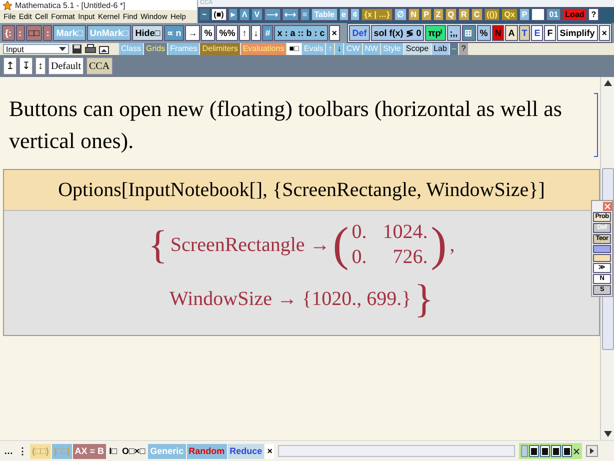  Describe the element at coordinates (340, 245) in the screenshot. I see `output-text: (` at that location.